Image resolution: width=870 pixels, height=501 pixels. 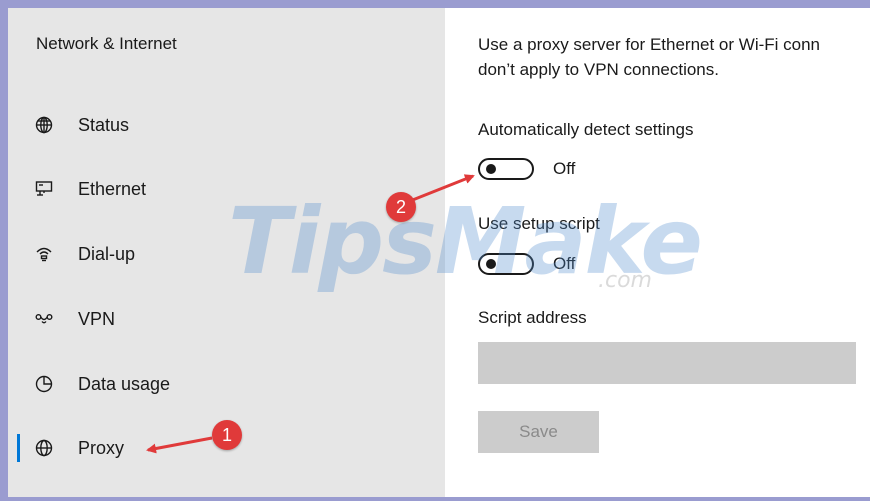 What do you see at coordinates (44, 319) in the screenshot?
I see `vpn-icon` at bounding box center [44, 319].